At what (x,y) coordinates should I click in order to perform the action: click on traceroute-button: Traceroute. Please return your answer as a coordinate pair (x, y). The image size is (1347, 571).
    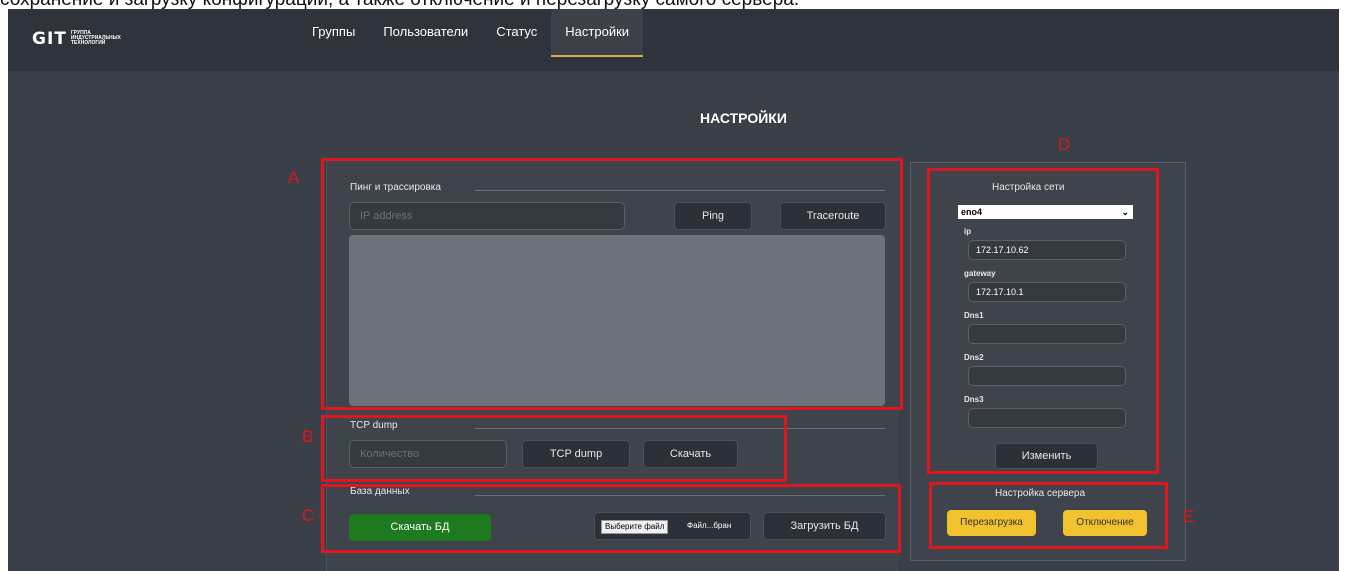
    Looking at the image, I should click on (833, 216).